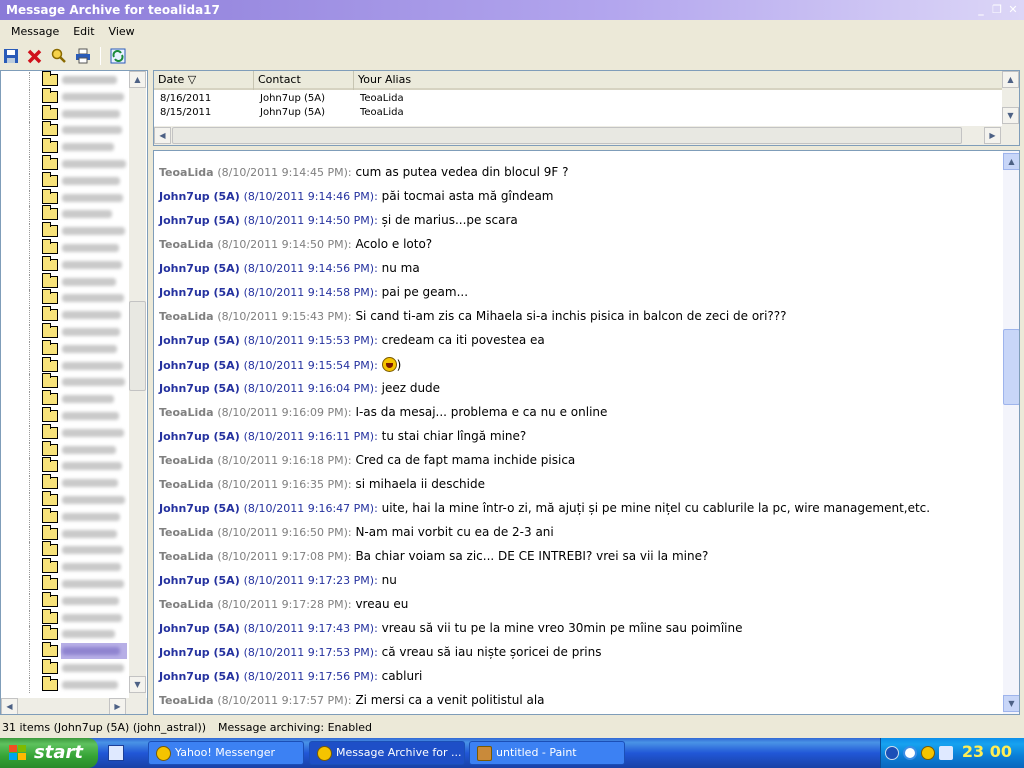 The image size is (1024, 768). I want to click on tree-horizontal-scrollbar: ◀ ▶, so click(74, 706).